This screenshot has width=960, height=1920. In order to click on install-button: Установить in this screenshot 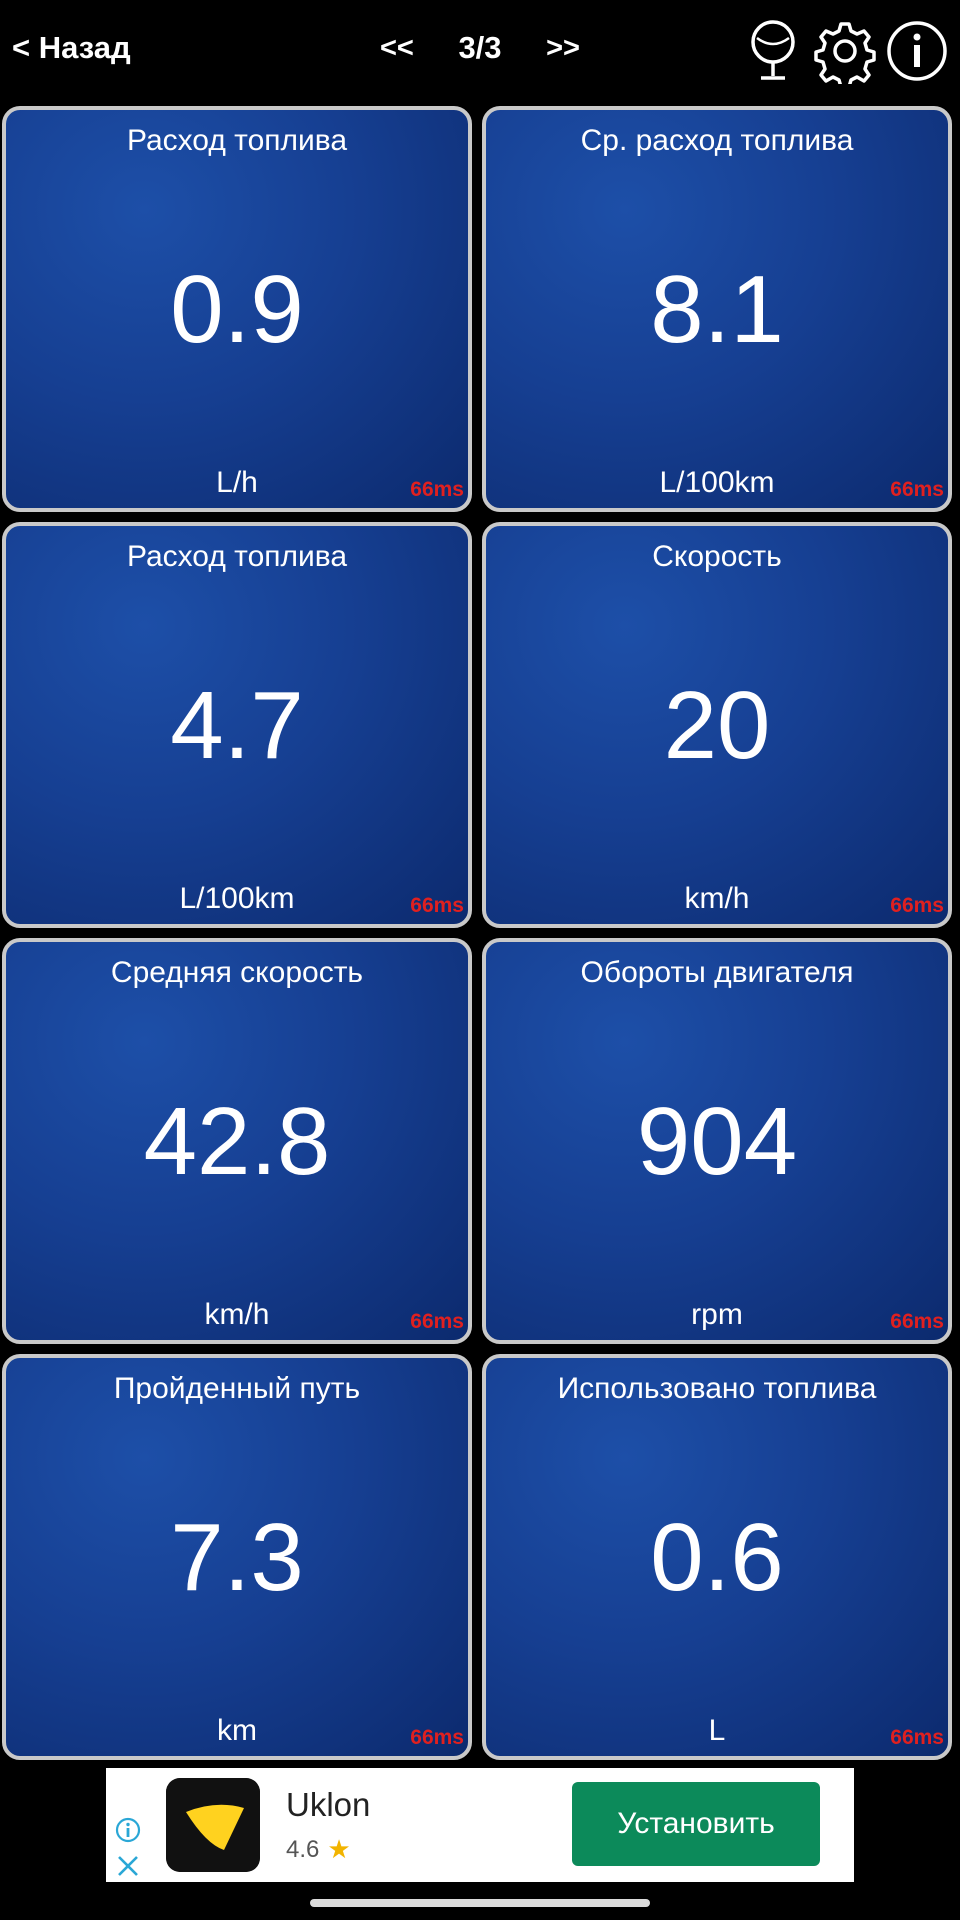, I will do `click(696, 1824)`.